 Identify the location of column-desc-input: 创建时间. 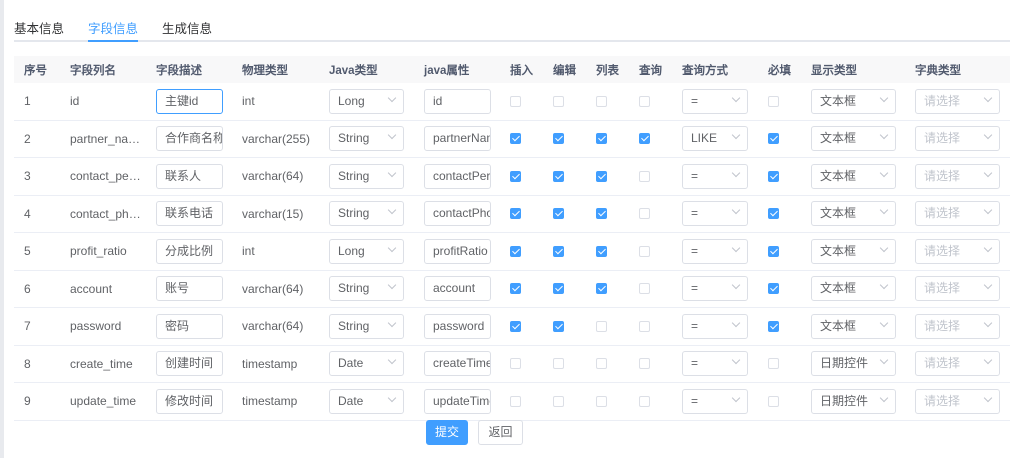
(189, 364).